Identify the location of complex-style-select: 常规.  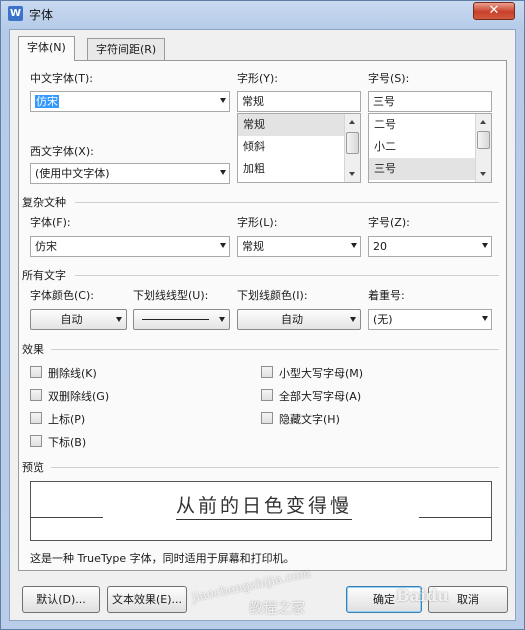
(299, 246).